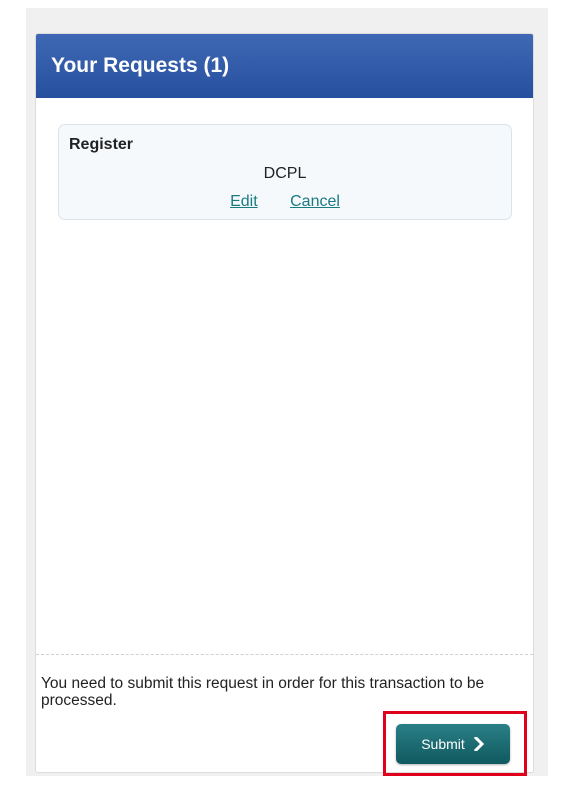  What do you see at coordinates (101, 144) in the screenshot?
I see `request-type: Register` at bounding box center [101, 144].